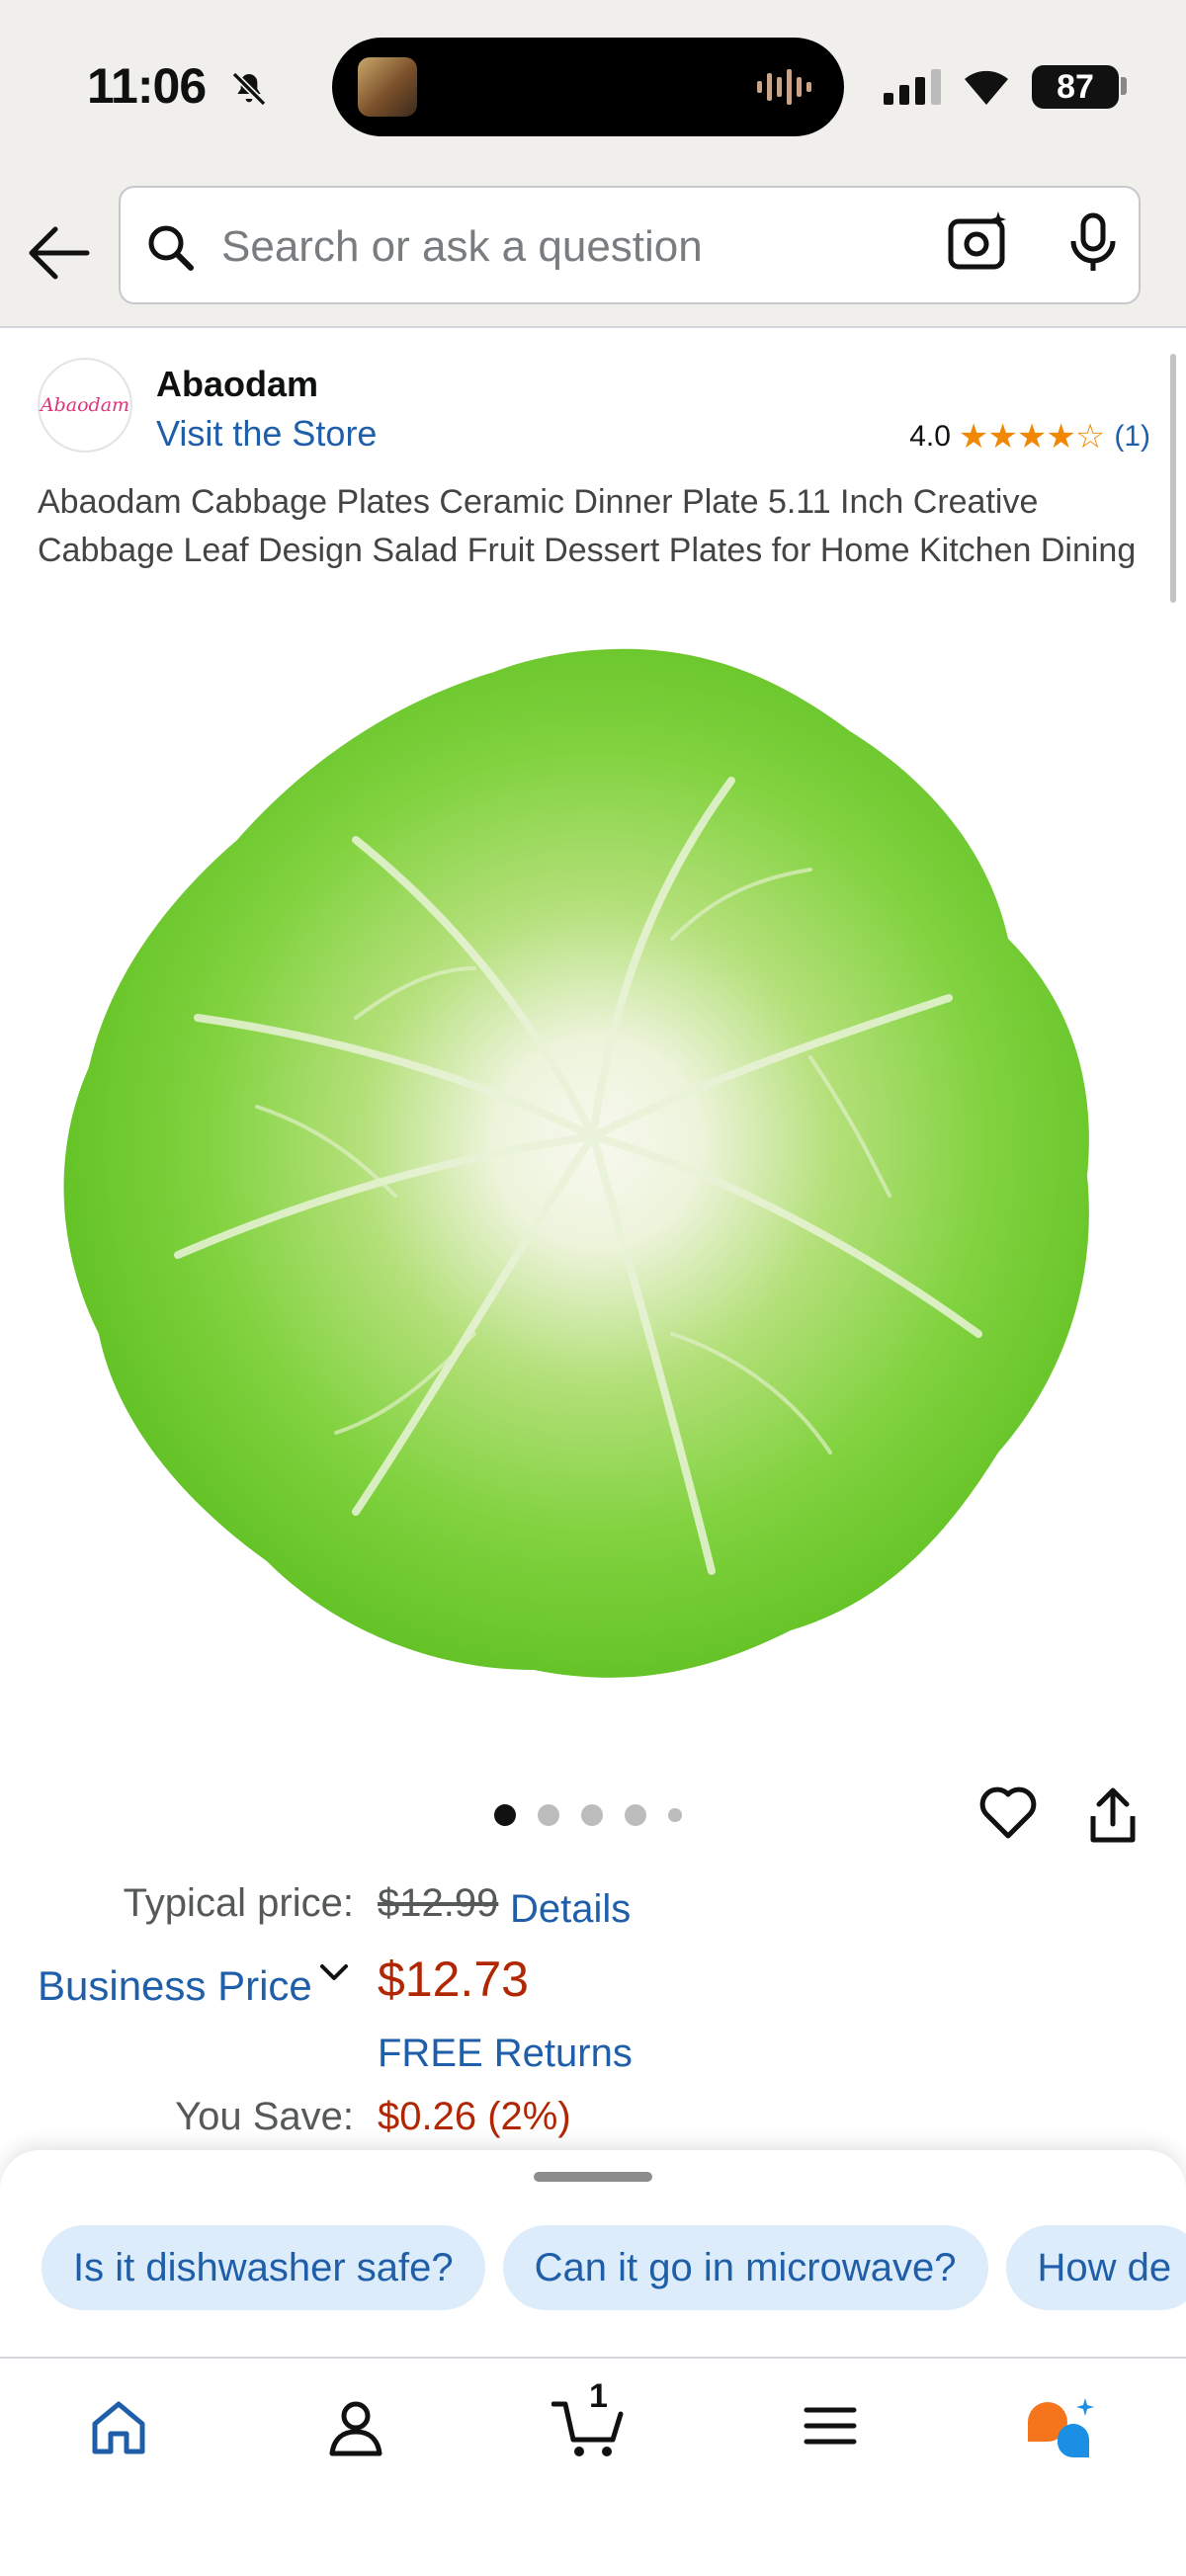 The height and width of the screenshot is (2576, 1186). What do you see at coordinates (570, 1909) in the screenshot?
I see `price-details-link: Details` at bounding box center [570, 1909].